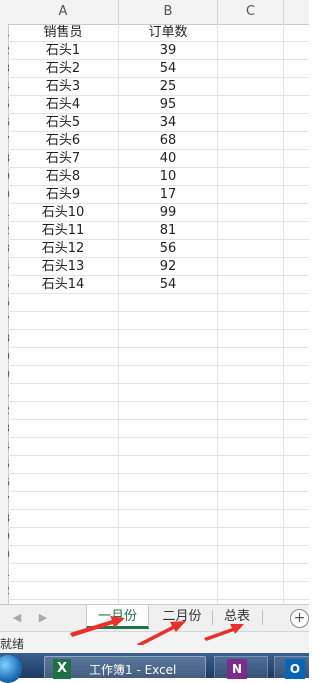  Describe the element at coordinates (63, 87) in the screenshot. I see `cell-a: 石头3` at that location.